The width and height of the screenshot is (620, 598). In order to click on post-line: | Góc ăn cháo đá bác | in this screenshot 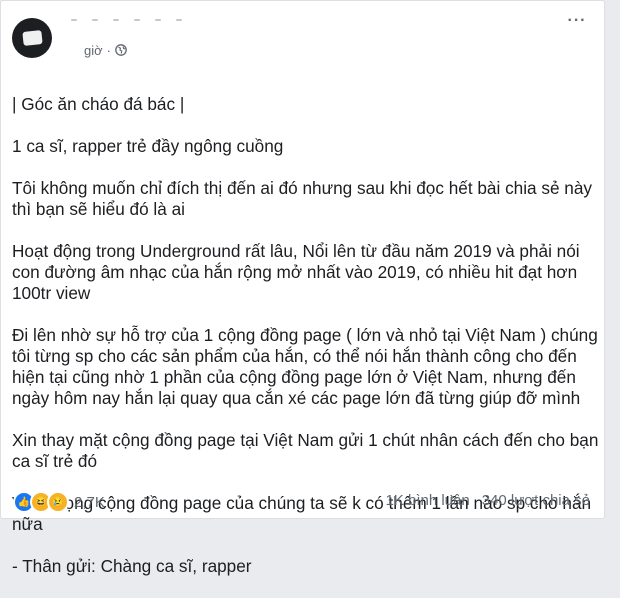, I will do `click(98, 104)`.